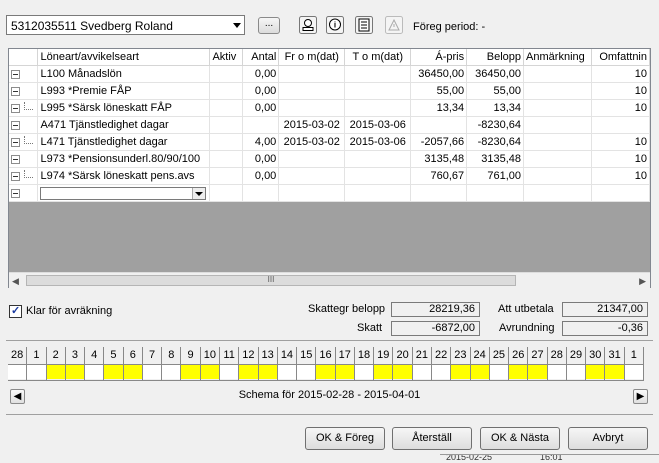 This screenshot has height=463, width=659. Describe the element at coordinates (495, 125) in the screenshot. I see `row-belopp: -8230,64` at that location.